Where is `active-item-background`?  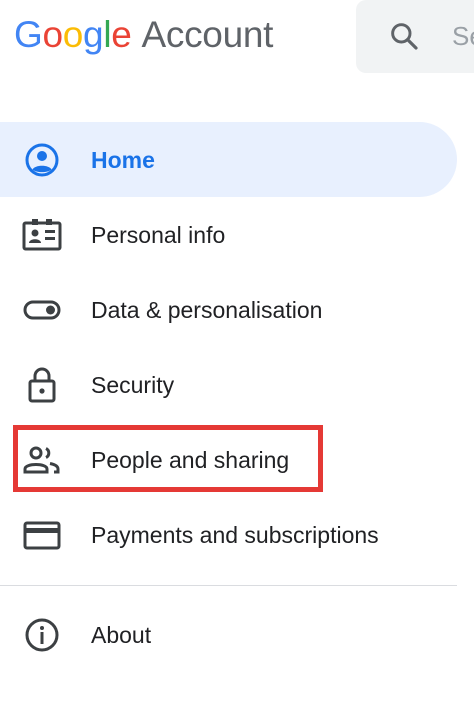 active-item-background is located at coordinates (228, 159).